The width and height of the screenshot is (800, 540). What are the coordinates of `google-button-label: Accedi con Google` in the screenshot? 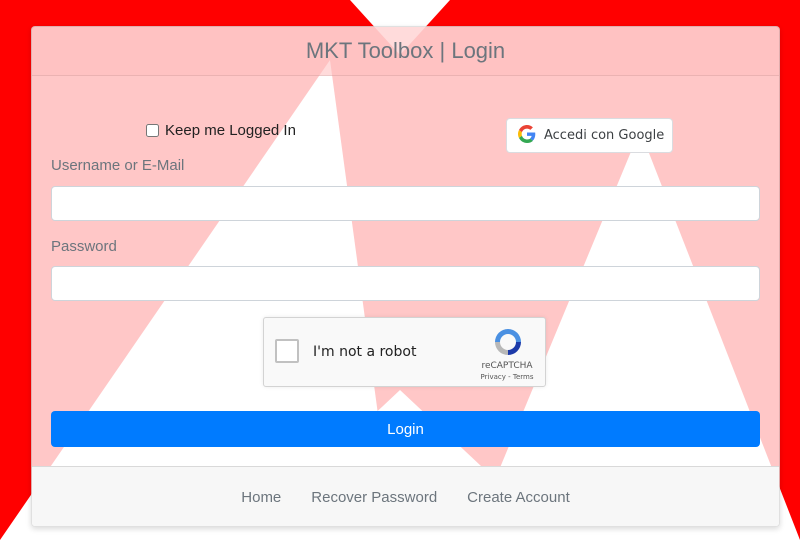 It's located at (604, 135).